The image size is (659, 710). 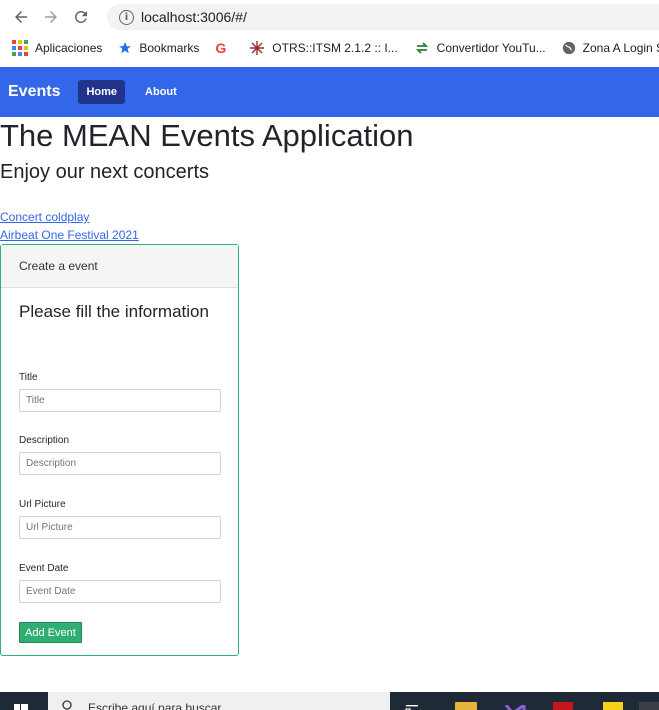 I want to click on add-event-button: Add Event, so click(x=50, y=632).